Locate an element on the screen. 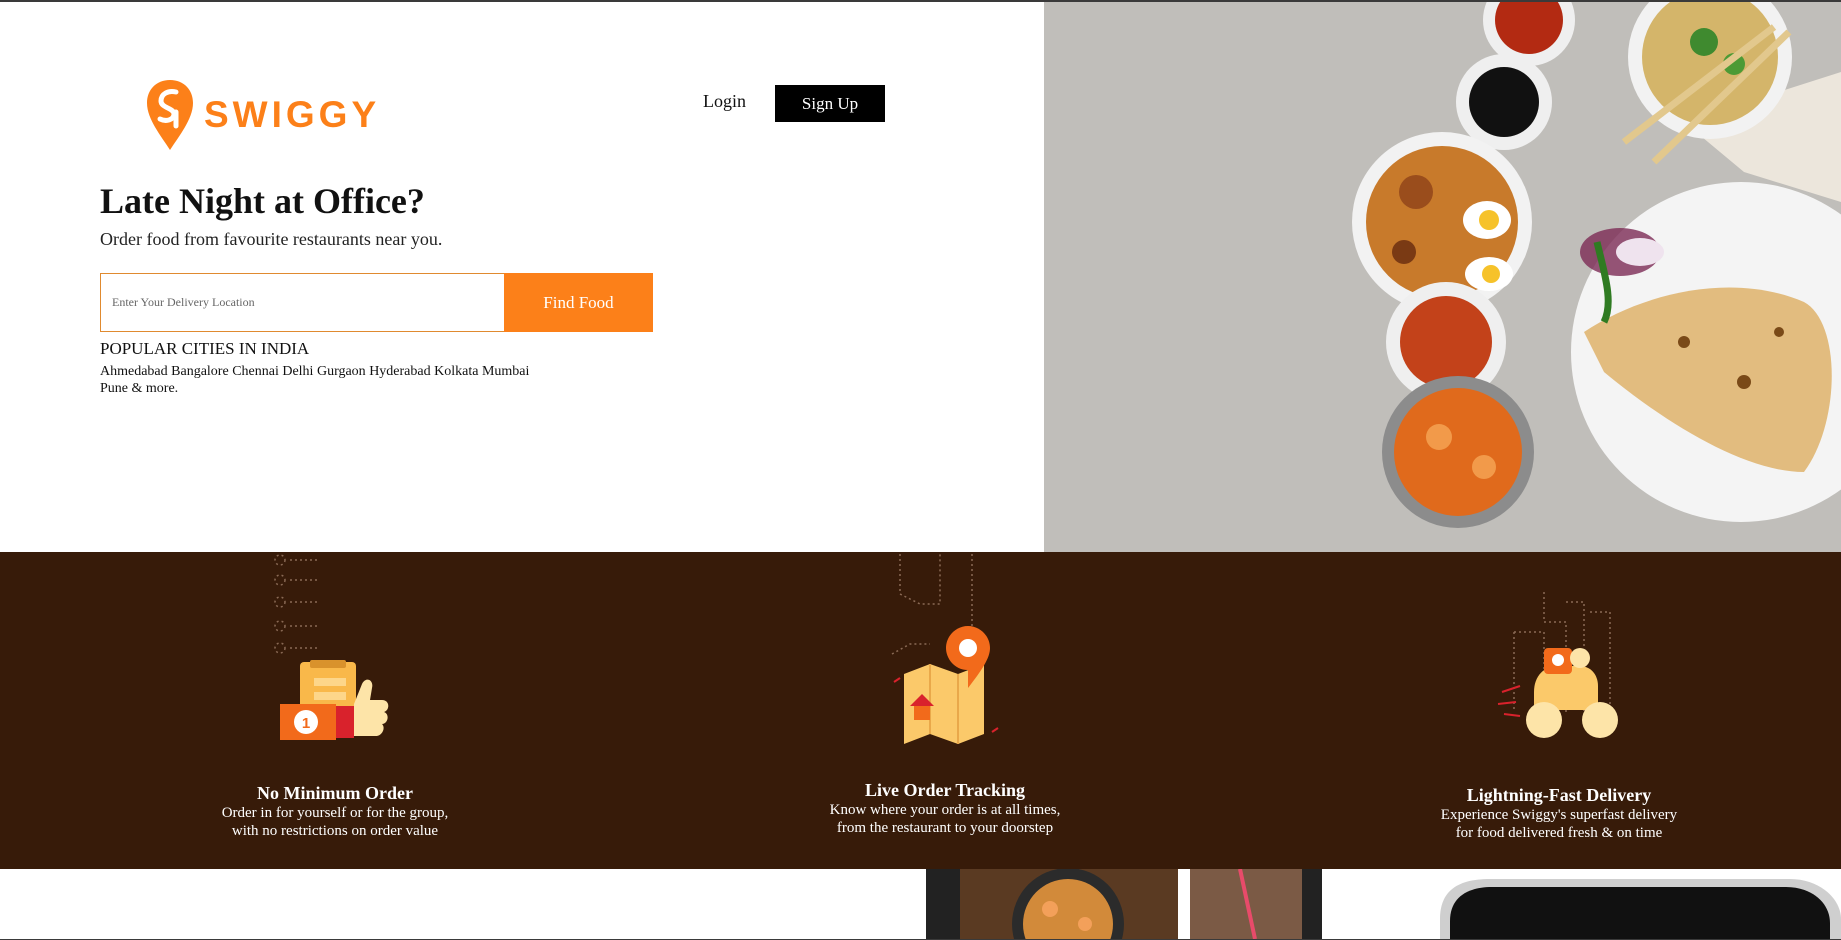  app-promo-section is located at coordinates (920, 904).